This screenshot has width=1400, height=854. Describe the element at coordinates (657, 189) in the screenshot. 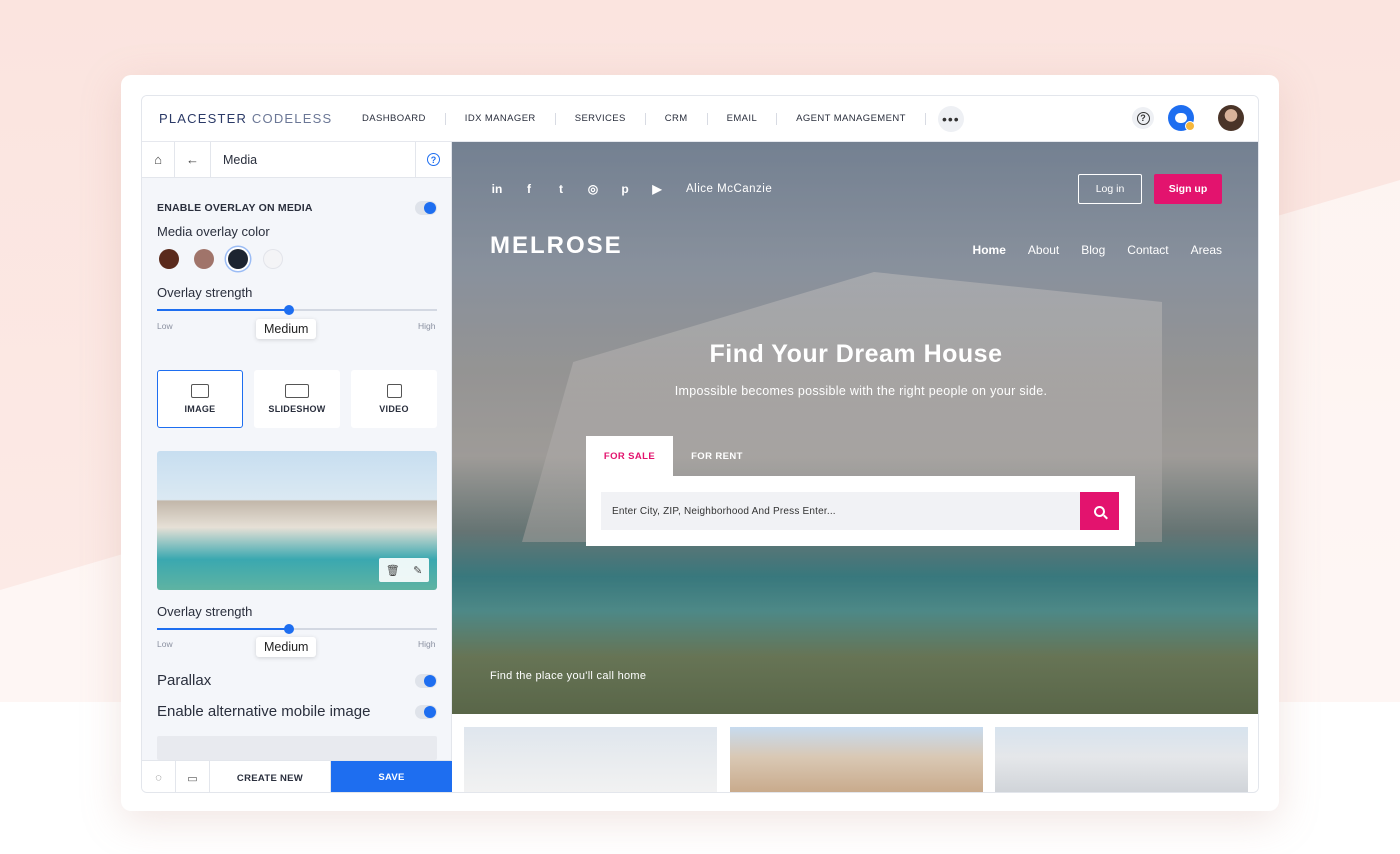

I see `youtube-icon: ▶` at that location.